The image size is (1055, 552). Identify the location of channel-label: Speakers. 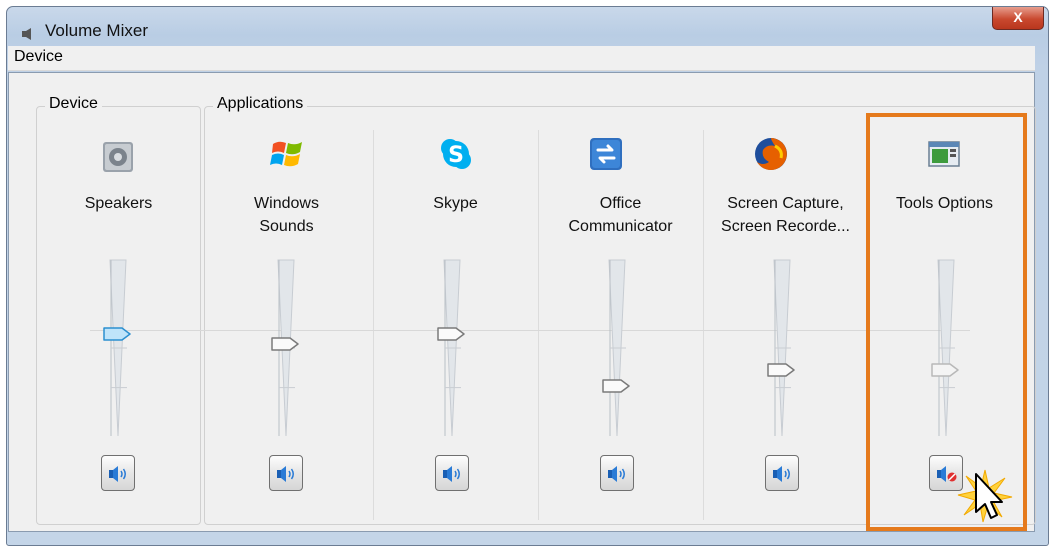
(118, 203).